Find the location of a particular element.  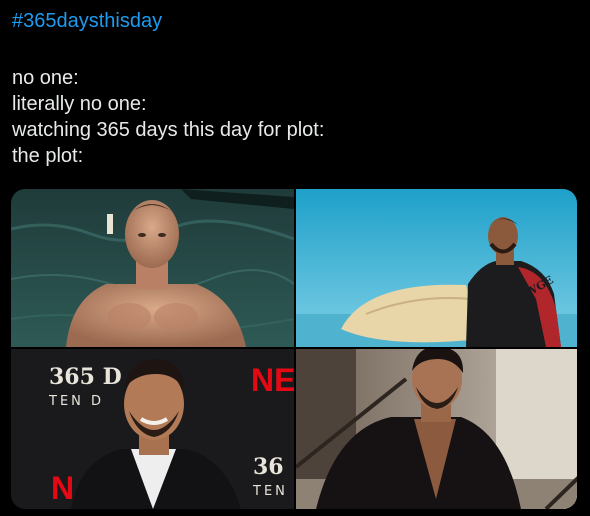

netflix-logo: N is located at coordinates (62, 488).